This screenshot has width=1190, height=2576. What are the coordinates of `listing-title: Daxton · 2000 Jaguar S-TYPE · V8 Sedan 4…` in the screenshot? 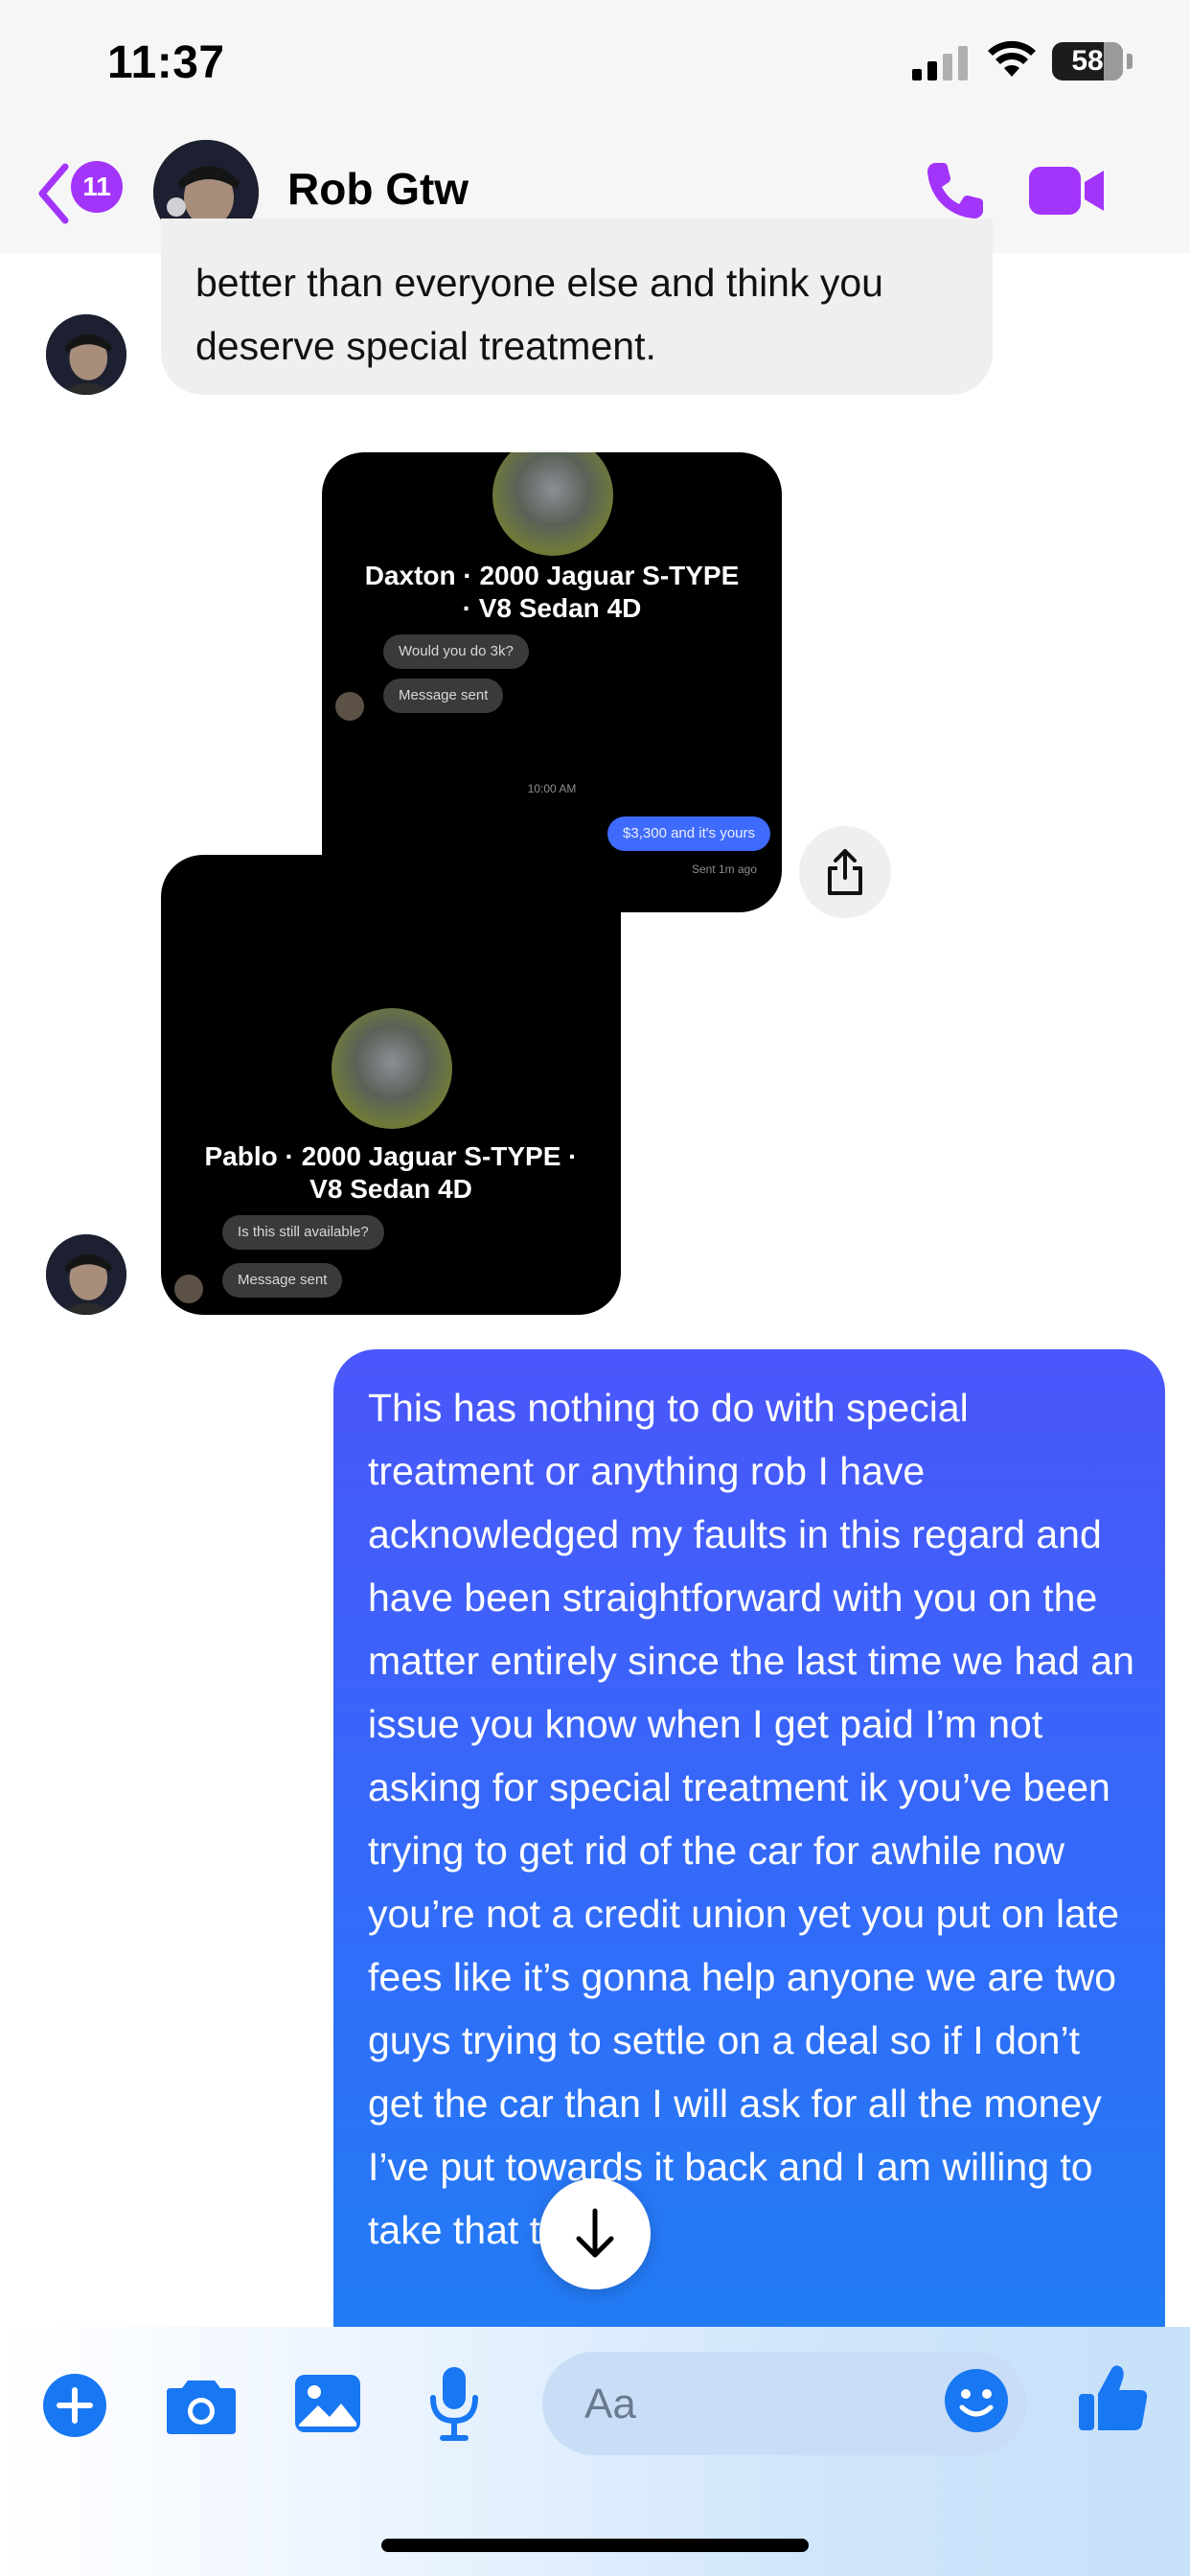 It's located at (552, 592).